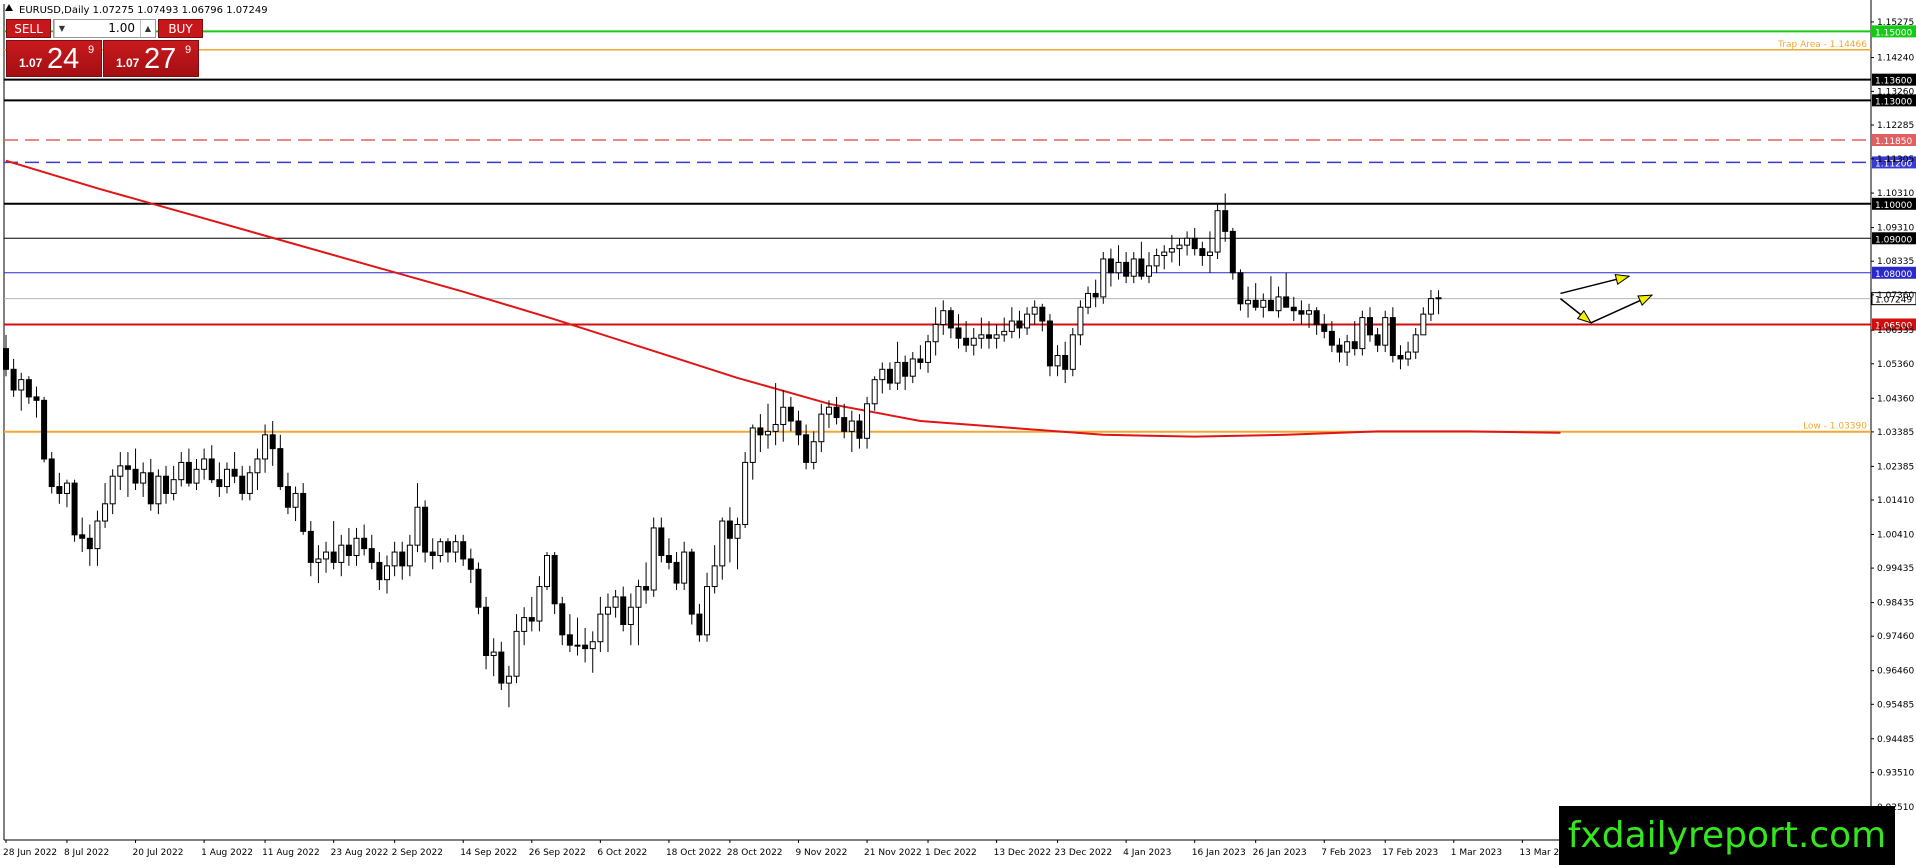 The height and width of the screenshot is (865, 1916). Describe the element at coordinates (1895, 569) in the screenshot. I see `price-tick-label: 0.99435` at that location.